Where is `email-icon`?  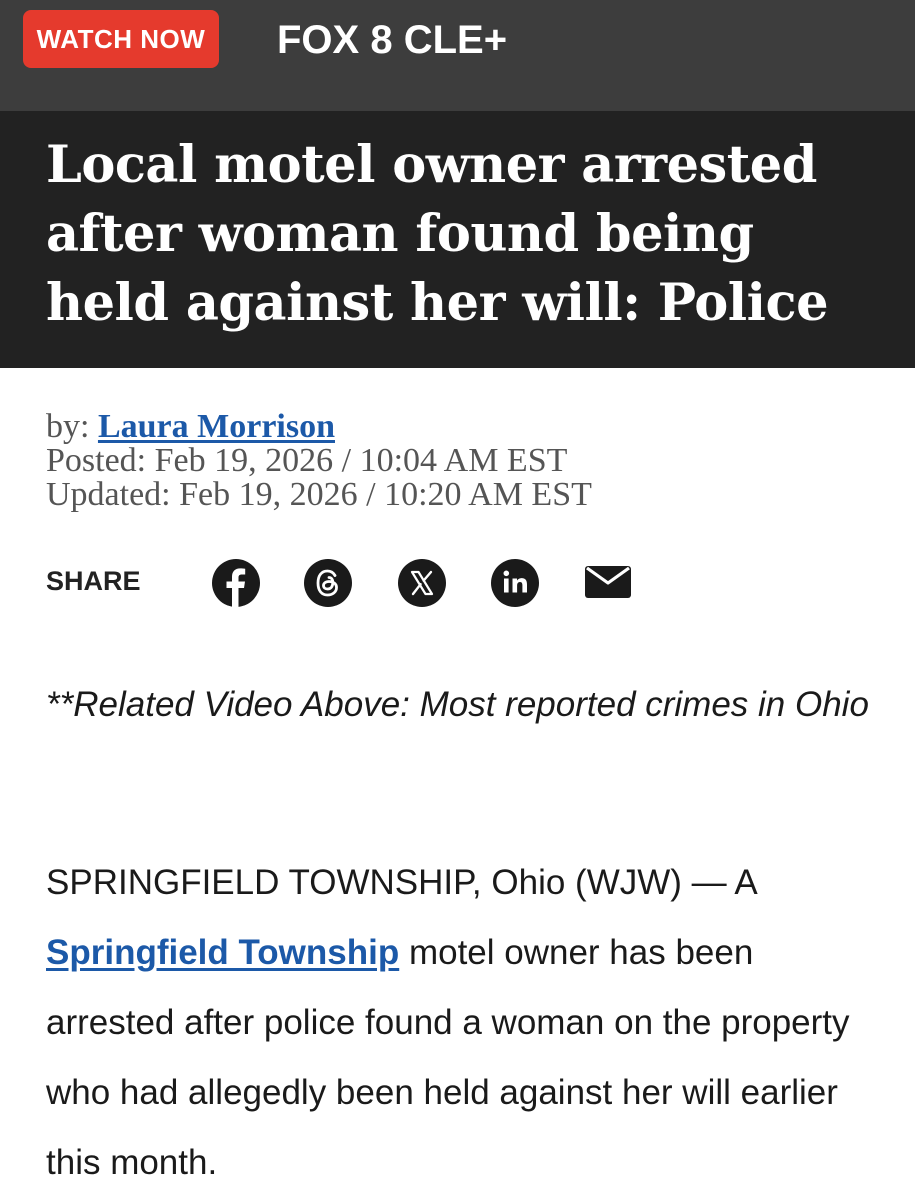 email-icon is located at coordinates (608, 583).